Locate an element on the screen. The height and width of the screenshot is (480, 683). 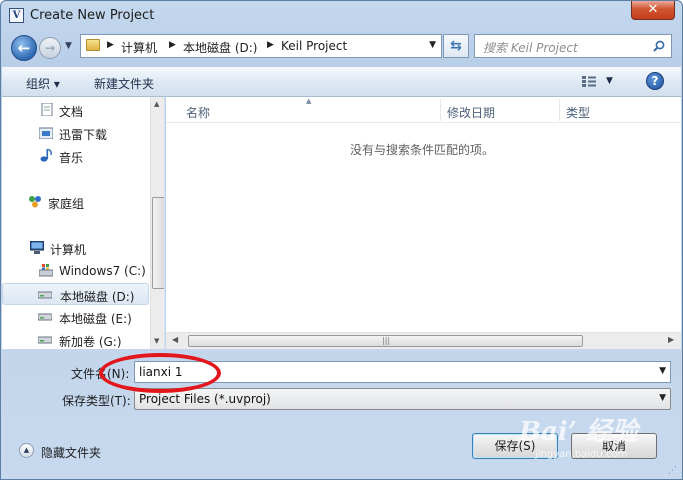
hide-folders-toggle: ▲ 隐藏文件夹 is located at coordinates (65, 451).